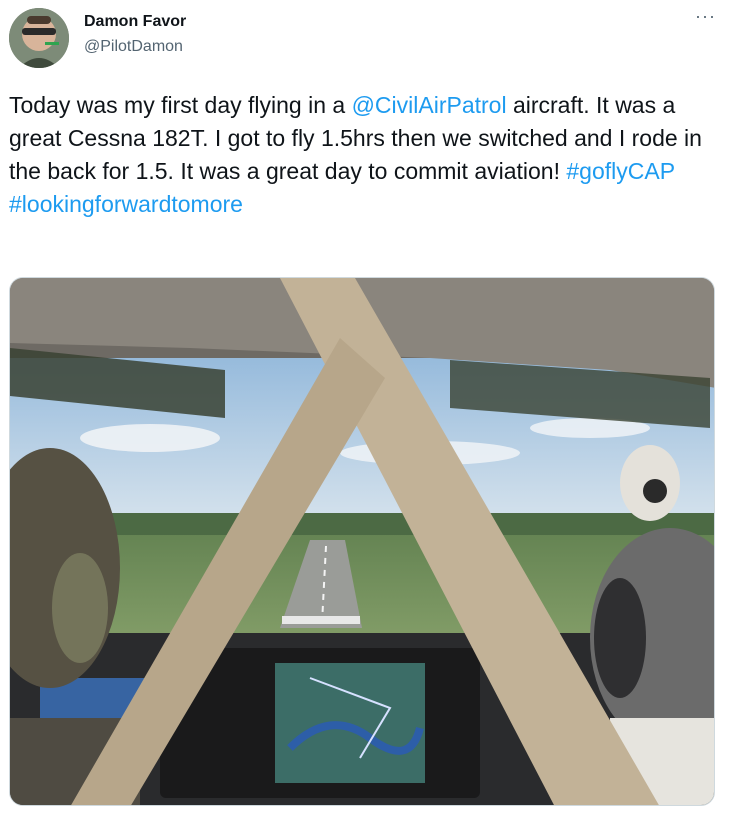 The width and height of the screenshot is (730, 822). I want to click on hashtag-link: #goflyCAP, so click(620, 171).